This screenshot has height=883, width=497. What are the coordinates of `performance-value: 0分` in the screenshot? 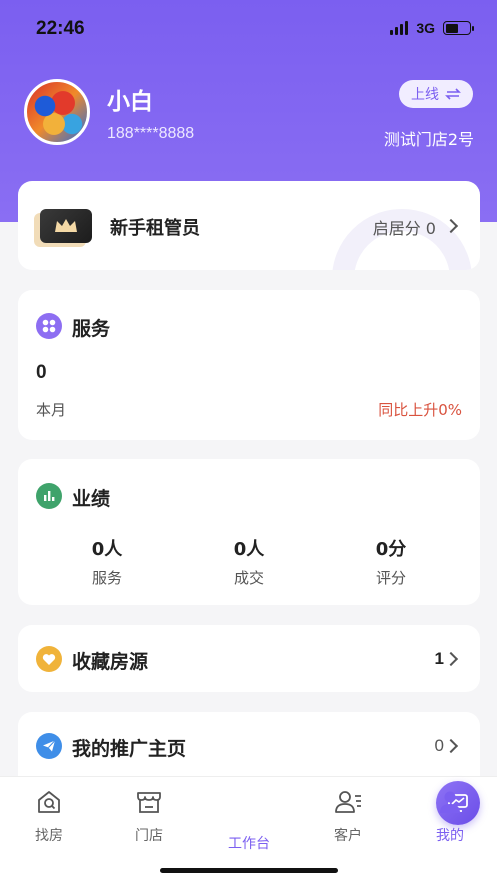 It's located at (391, 549).